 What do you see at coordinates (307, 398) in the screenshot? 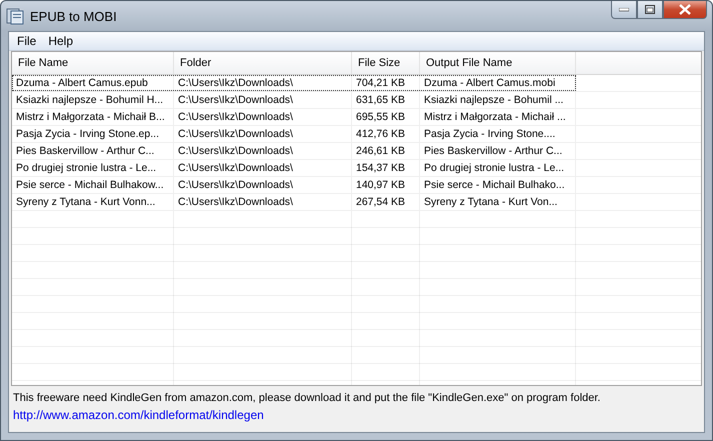
I see `notice-text: This freeware need KindleGen from amazon.com, please download it and put the file "KindleGen.exe" on program folder.` at bounding box center [307, 398].